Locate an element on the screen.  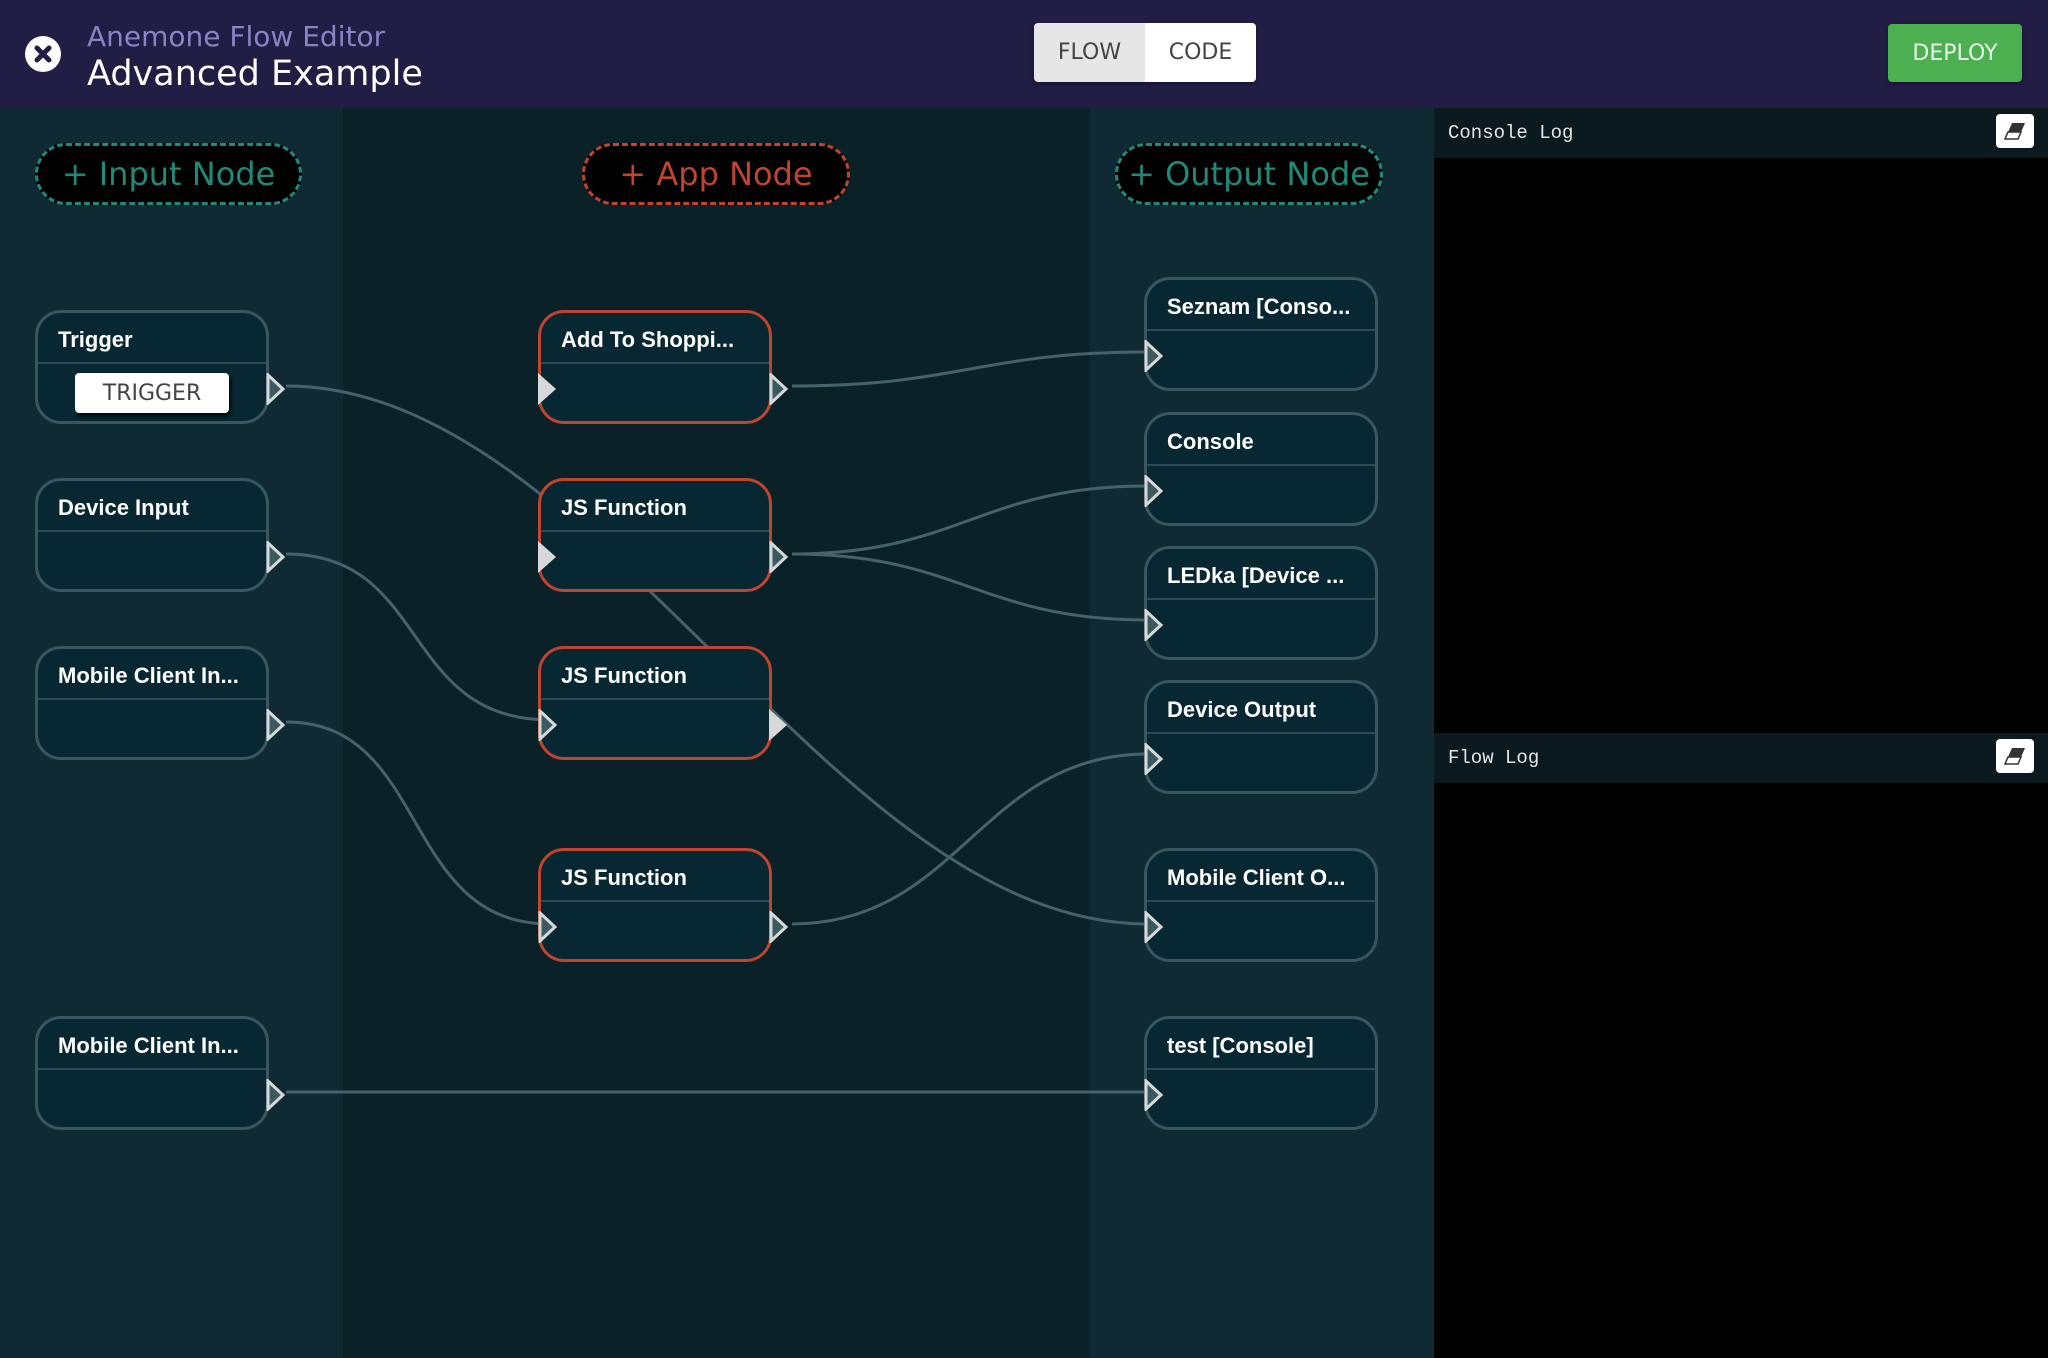
clear-console-log-button is located at coordinates (2015, 131).